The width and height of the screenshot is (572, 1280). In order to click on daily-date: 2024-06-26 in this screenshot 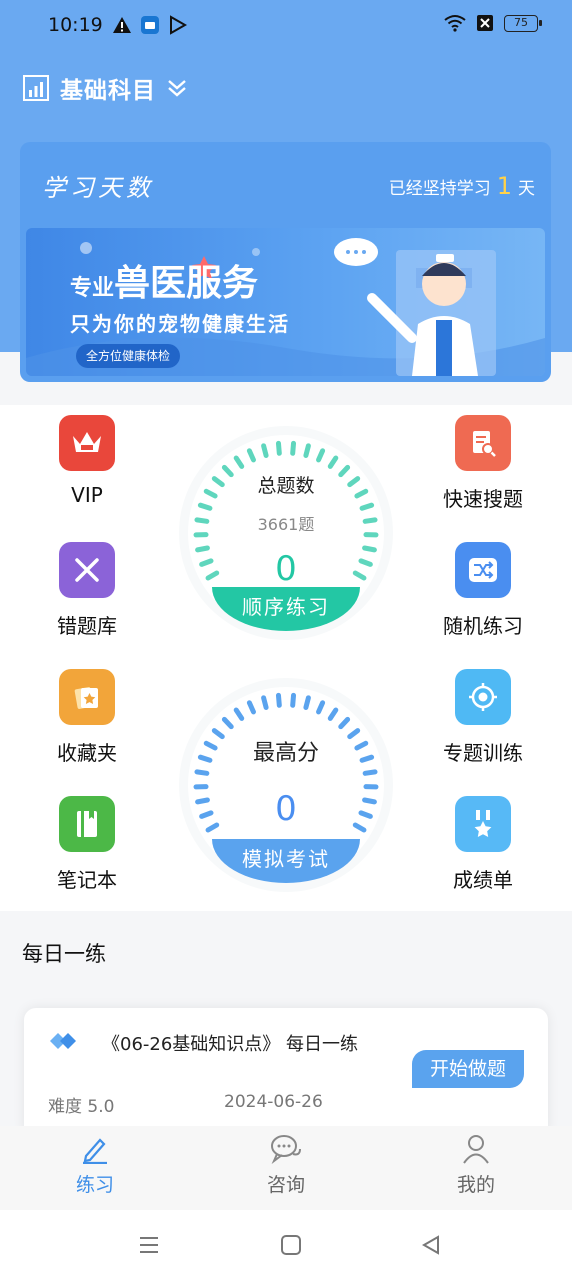, I will do `click(273, 1102)`.